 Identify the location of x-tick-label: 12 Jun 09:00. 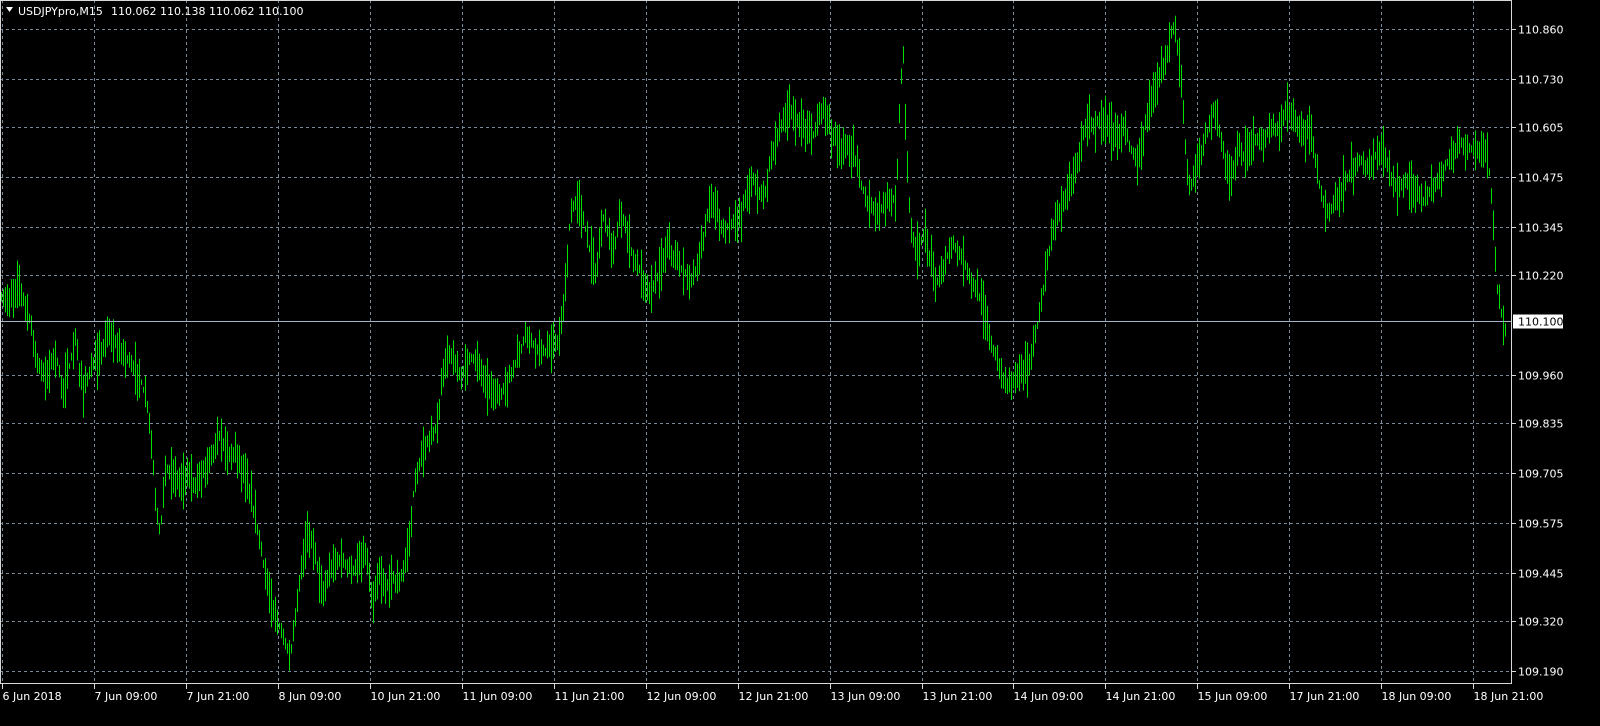
(682, 696).